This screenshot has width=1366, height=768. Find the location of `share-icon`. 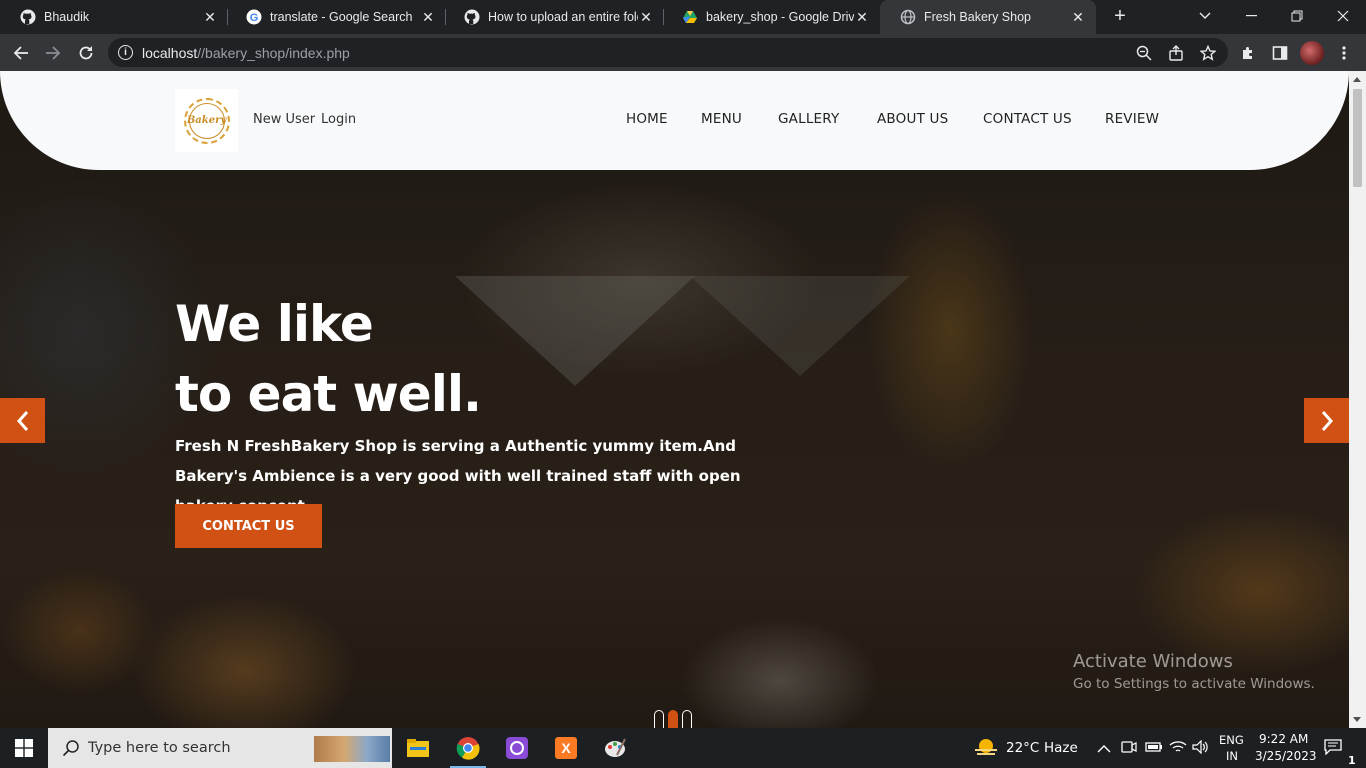

share-icon is located at coordinates (1176, 53).